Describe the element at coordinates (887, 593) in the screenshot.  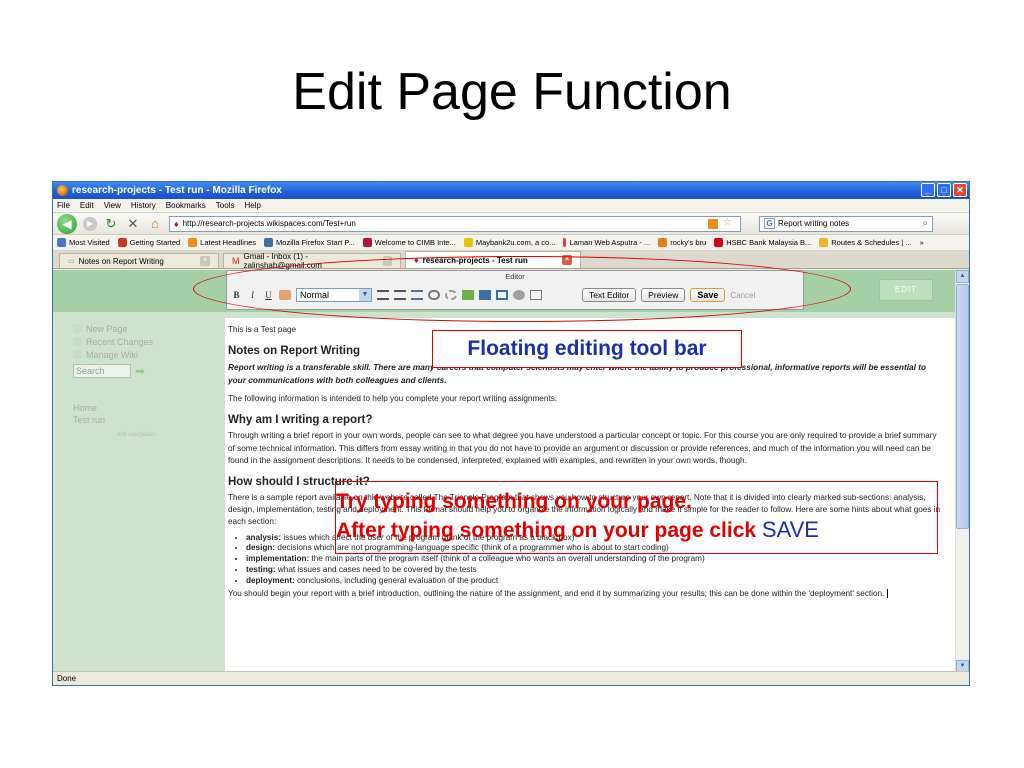
I see `text-cursor` at that location.